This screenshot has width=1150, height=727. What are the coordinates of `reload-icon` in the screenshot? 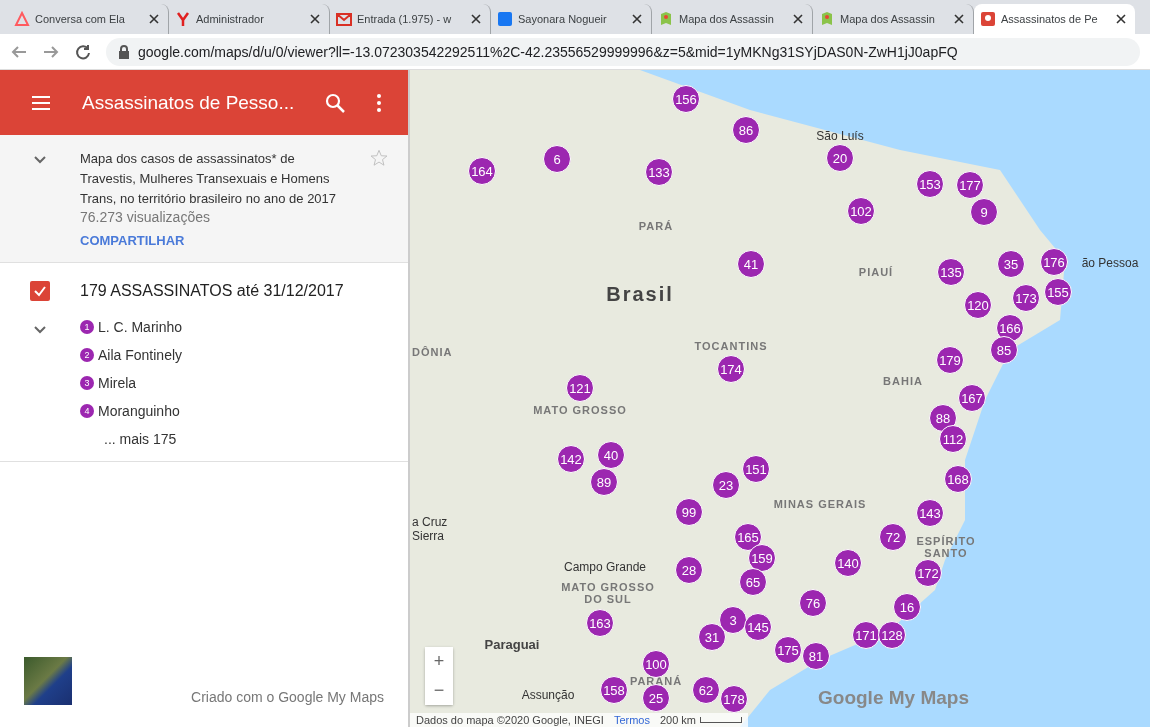 It's located at (83, 51).